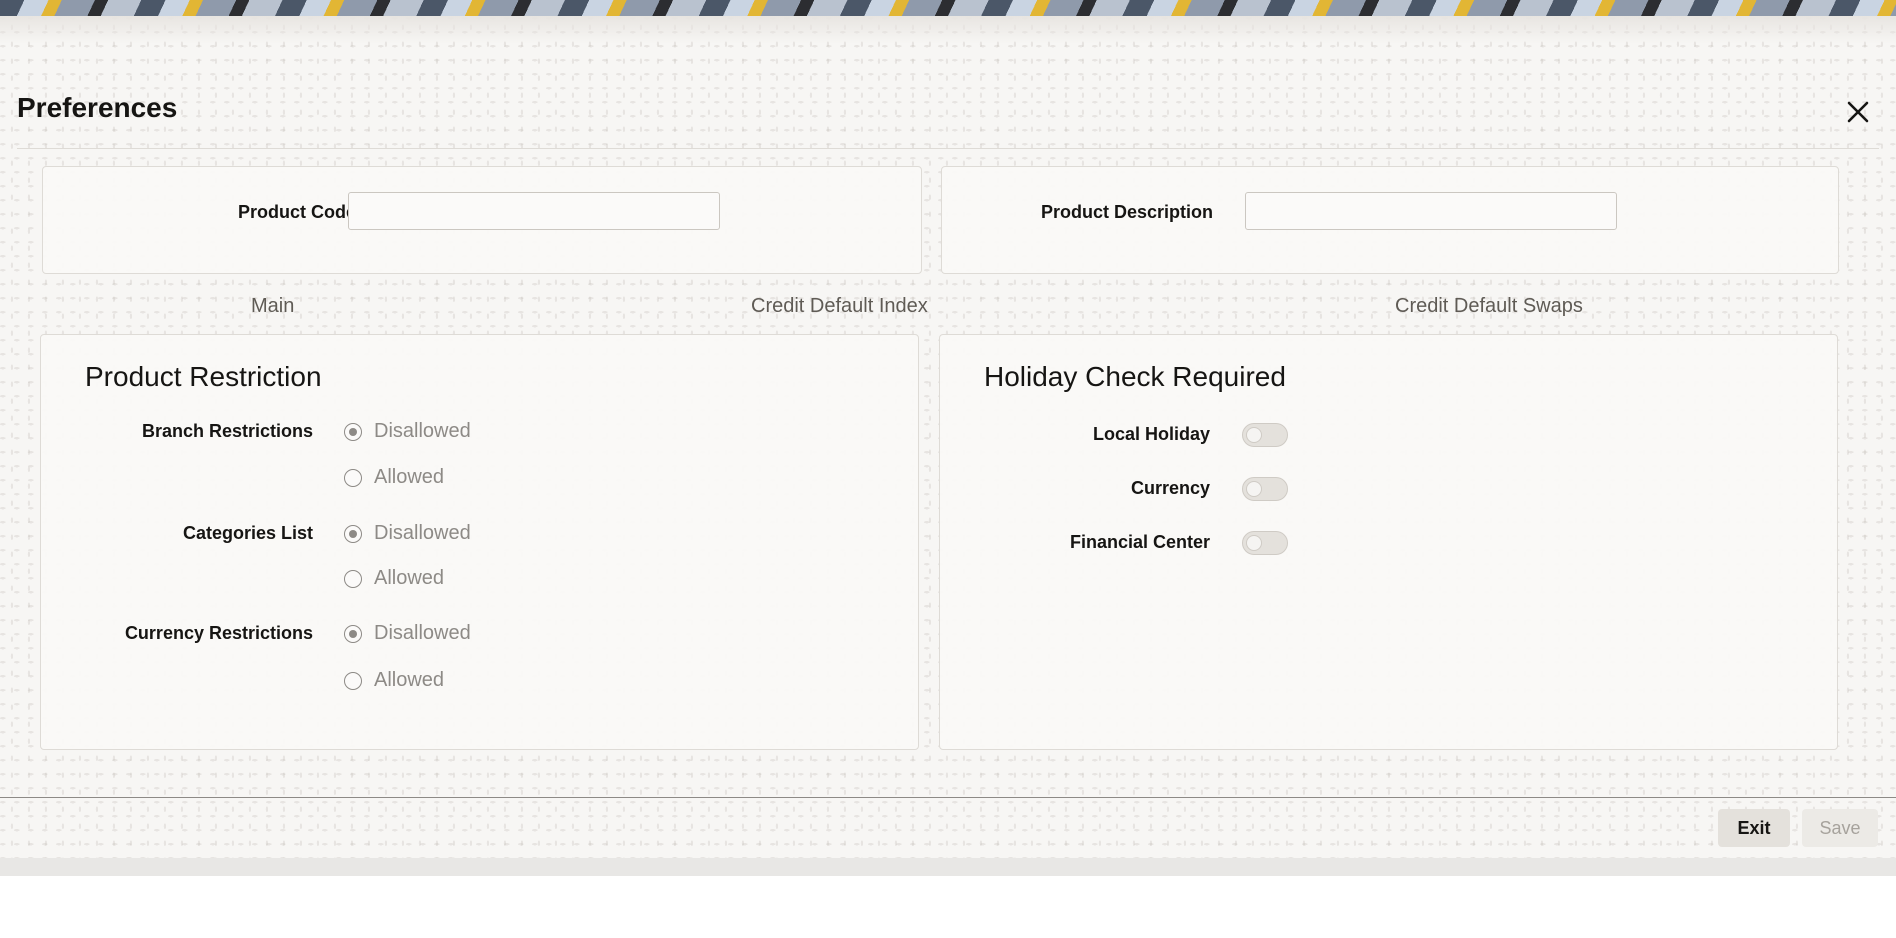 The height and width of the screenshot is (938, 1896). What do you see at coordinates (839, 306) in the screenshot?
I see `tab-credit-default-index: Credit Default Index` at bounding box center [839, 306].